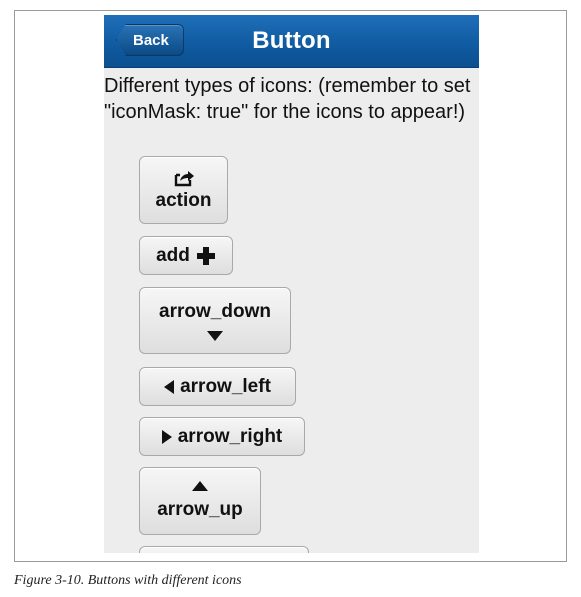  I want to click on action-icon, so click(184, 178).